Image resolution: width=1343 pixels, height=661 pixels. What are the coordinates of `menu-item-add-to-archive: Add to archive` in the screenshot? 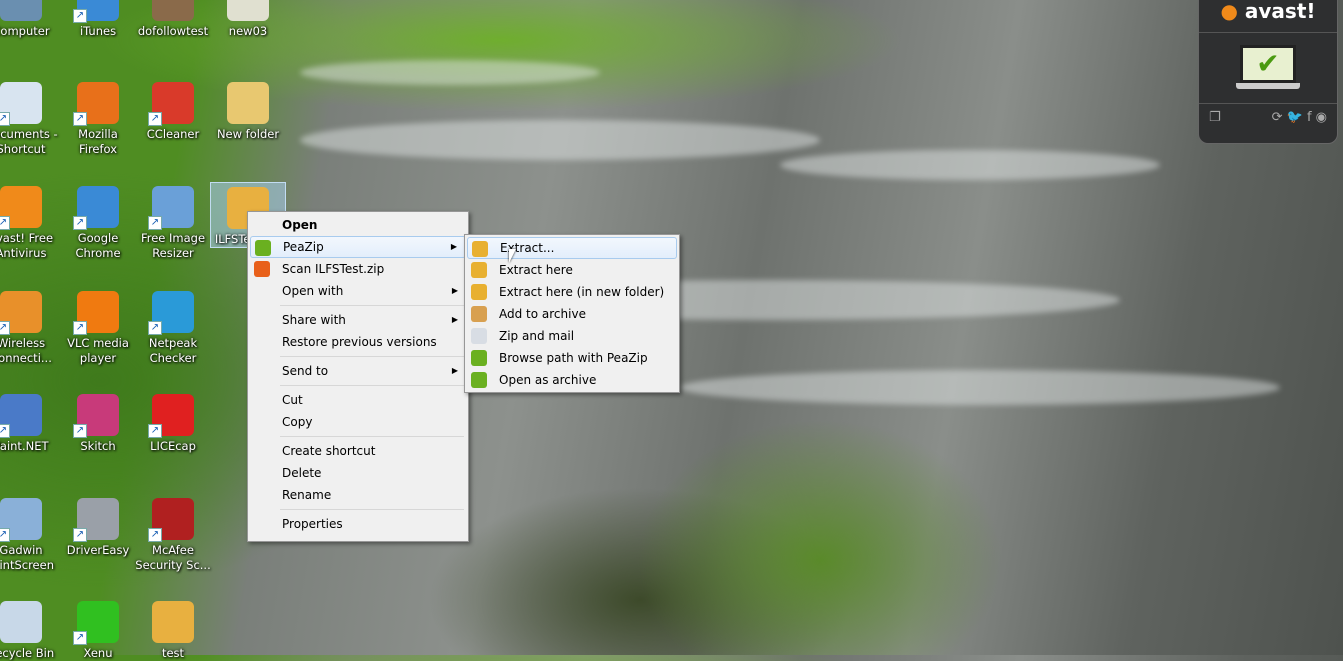 It's located at (572, 314).